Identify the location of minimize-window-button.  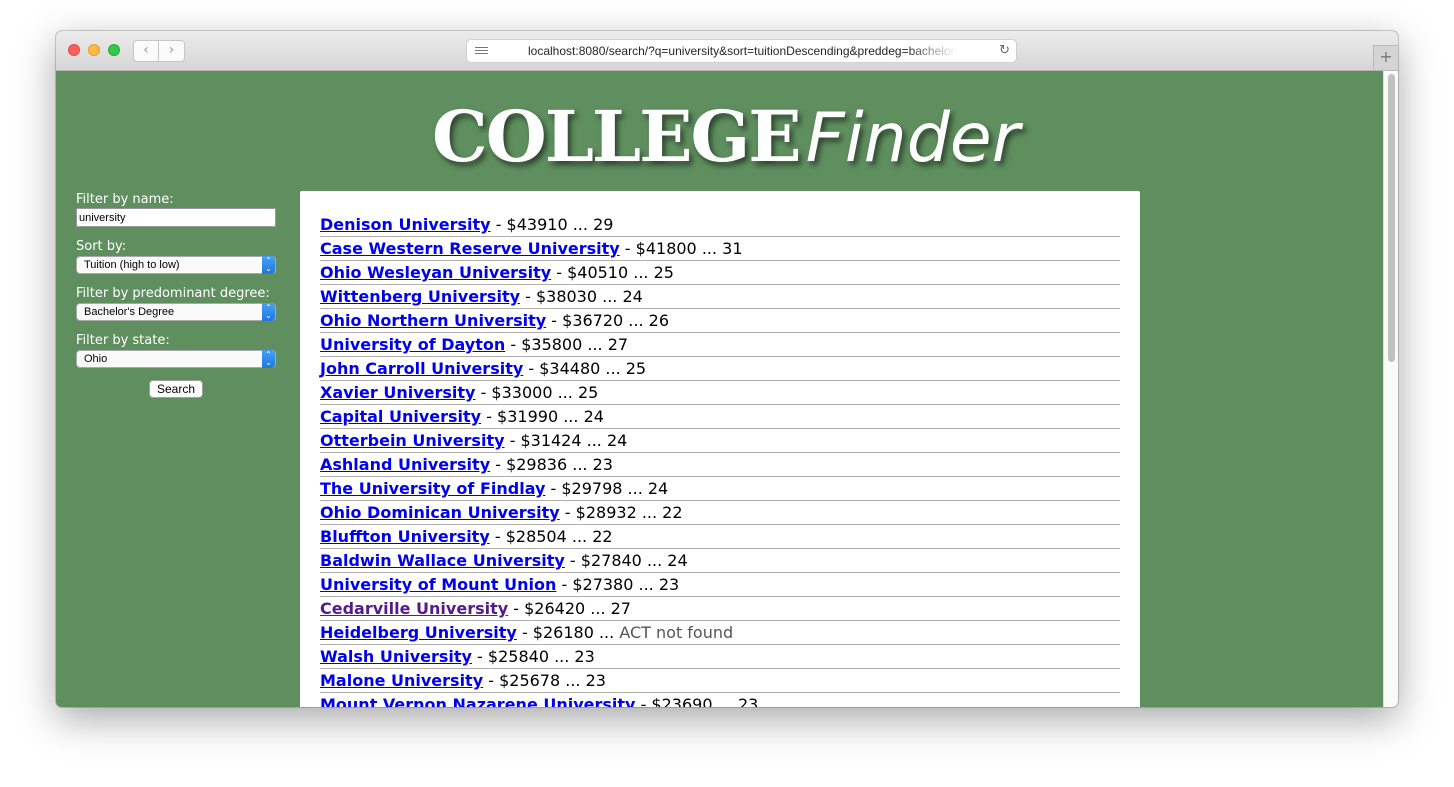
(94, 50).